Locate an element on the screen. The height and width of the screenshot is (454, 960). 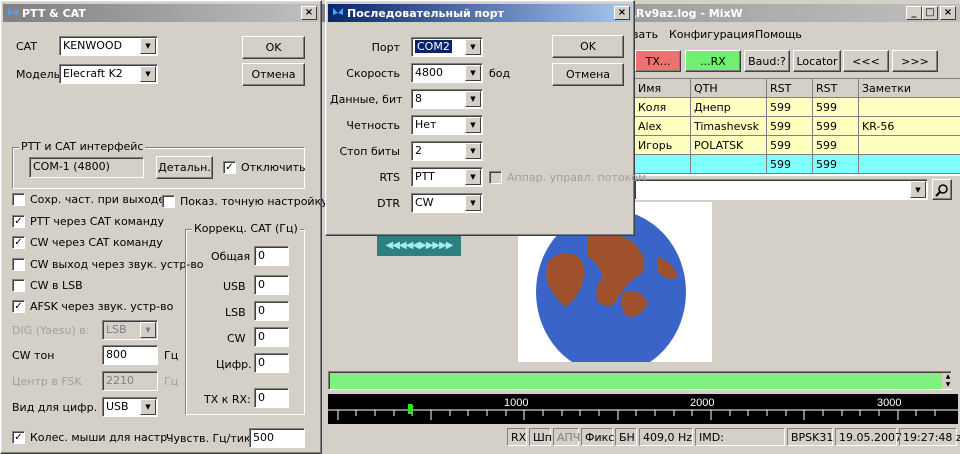
next-button: >>> is located at coordinates (915, 61).